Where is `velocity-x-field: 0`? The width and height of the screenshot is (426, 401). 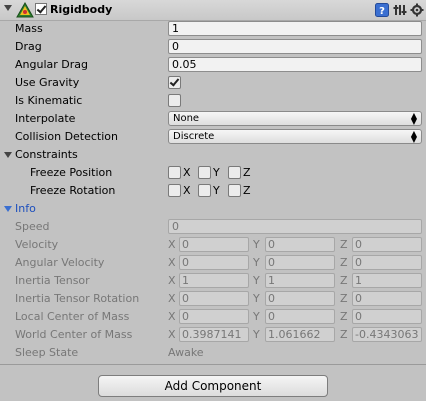 velocity-x-field: 0 is located at coordinates (214, 244).